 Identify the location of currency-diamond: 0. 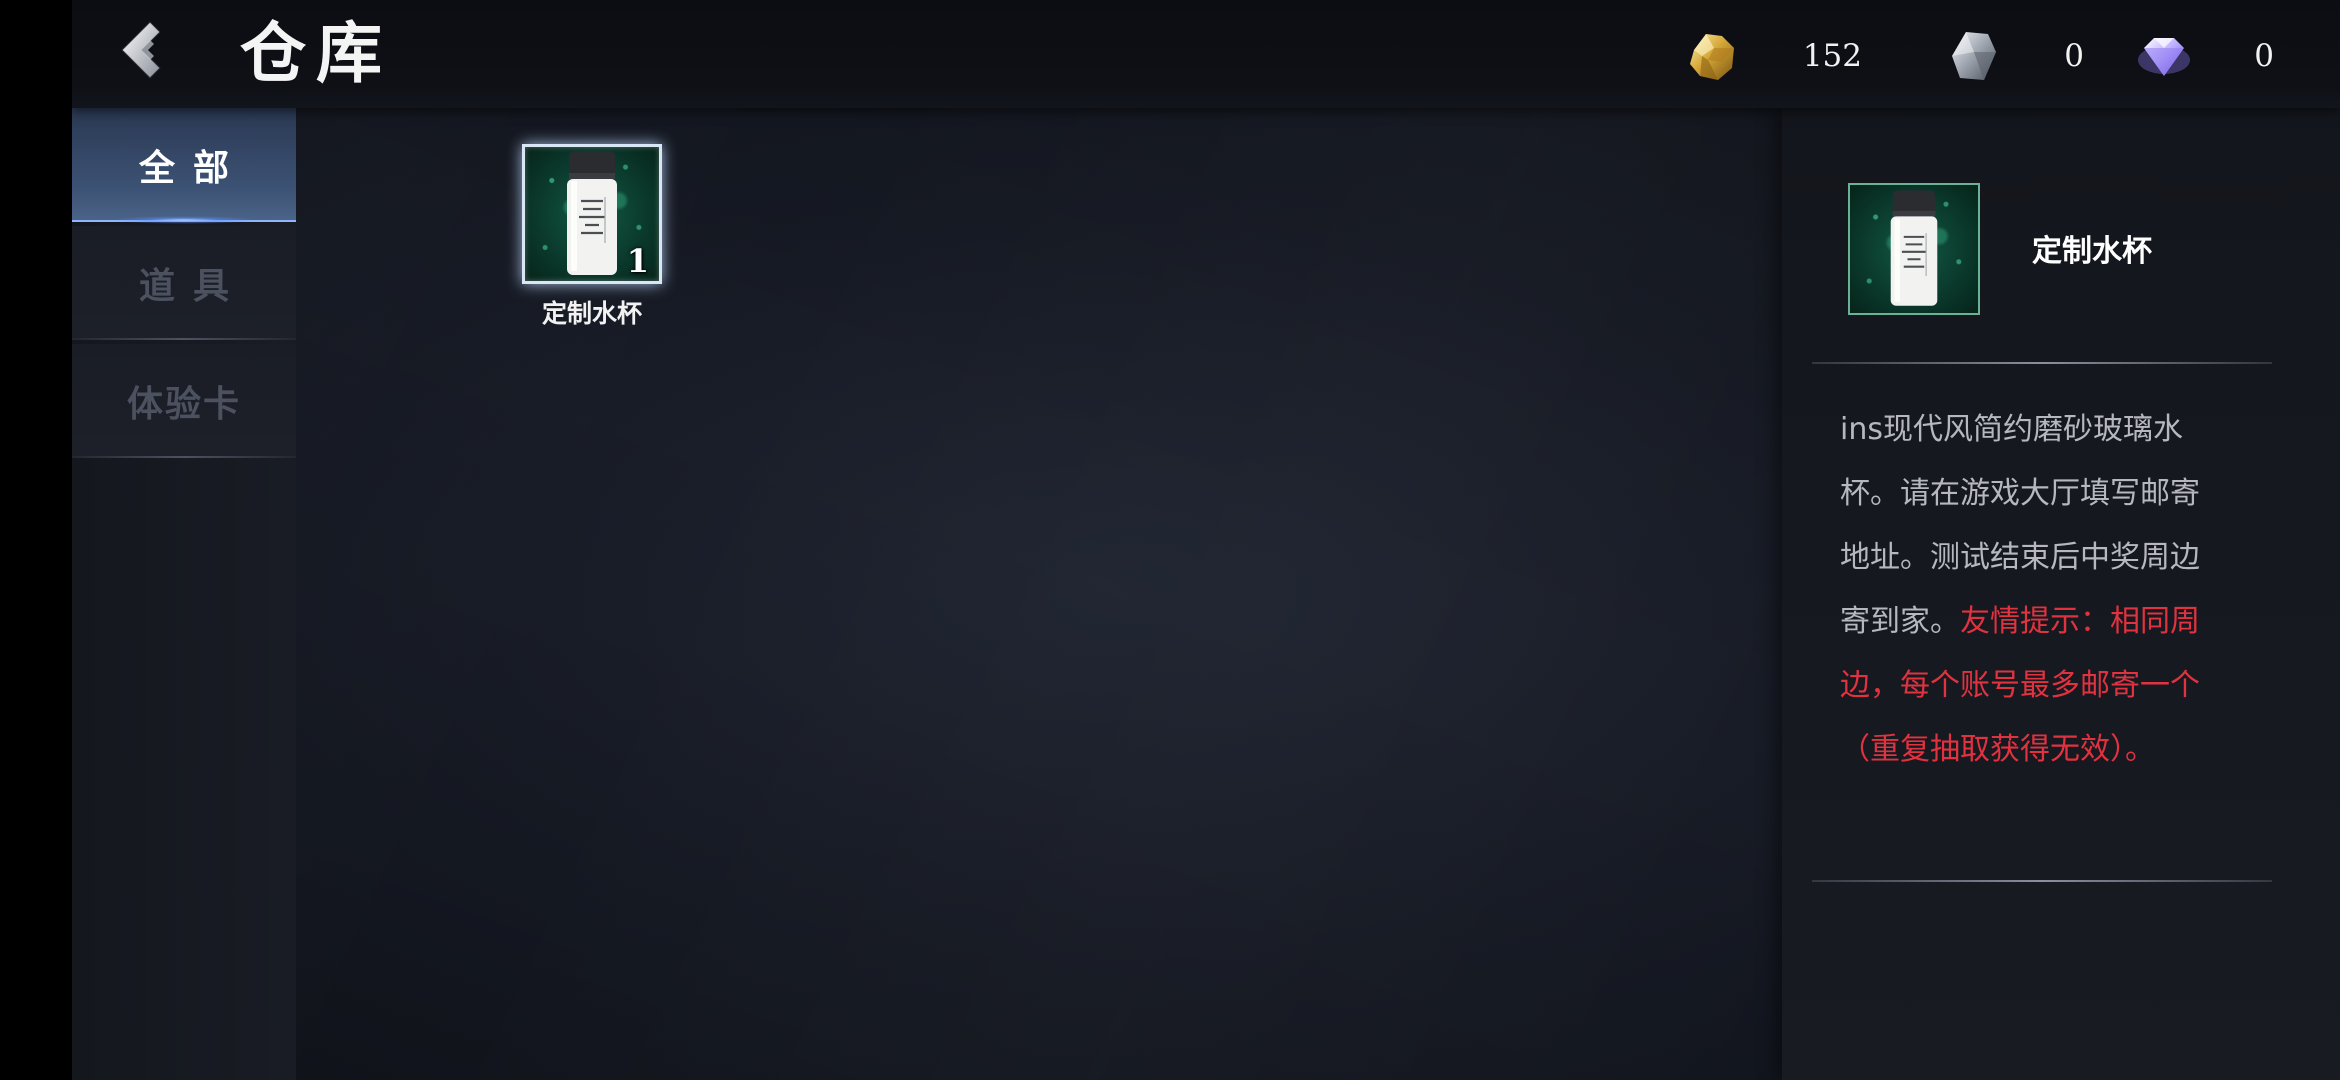
(2172, 56).